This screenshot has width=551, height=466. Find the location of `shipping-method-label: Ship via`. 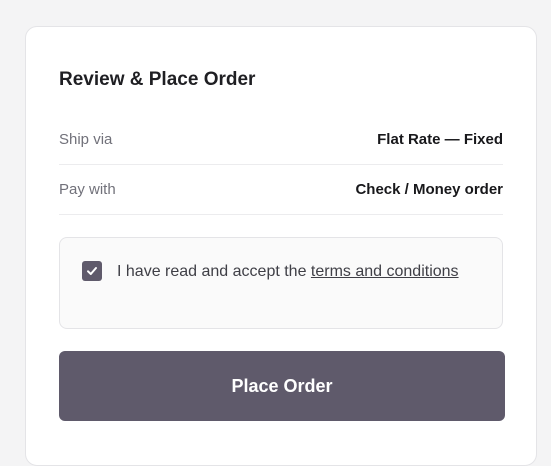

shipping-method-label: Ship via is located at coordinates (86, 139).